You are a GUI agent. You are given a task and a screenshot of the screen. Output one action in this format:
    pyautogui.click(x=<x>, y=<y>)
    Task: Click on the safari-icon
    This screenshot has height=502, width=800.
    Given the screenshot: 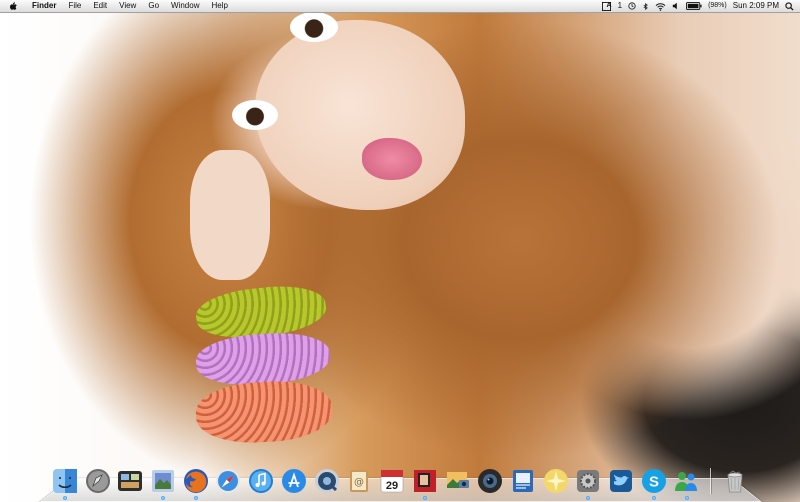 What is the action you would take?
    pyautogui.click(x=228, y=481)
    